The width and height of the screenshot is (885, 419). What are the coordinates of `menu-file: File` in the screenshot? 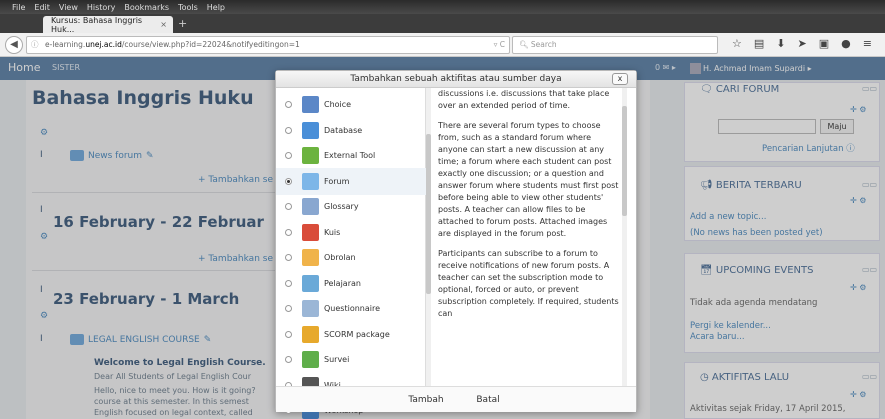 It's located at (18, 7).